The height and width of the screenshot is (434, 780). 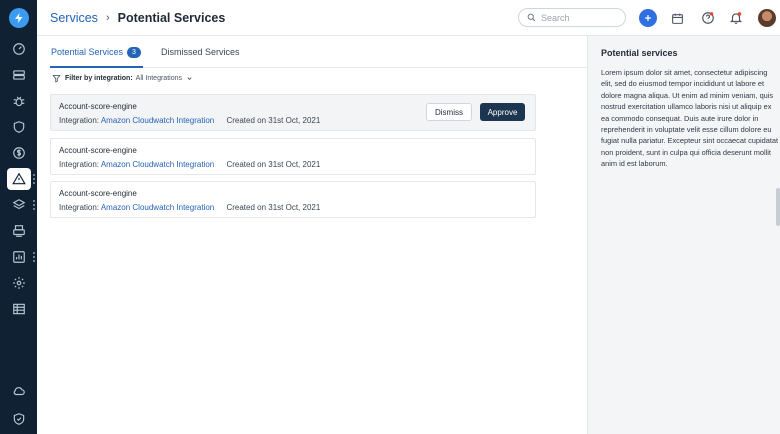 I want to click on dollar-icon, so click(x=19, y=153).